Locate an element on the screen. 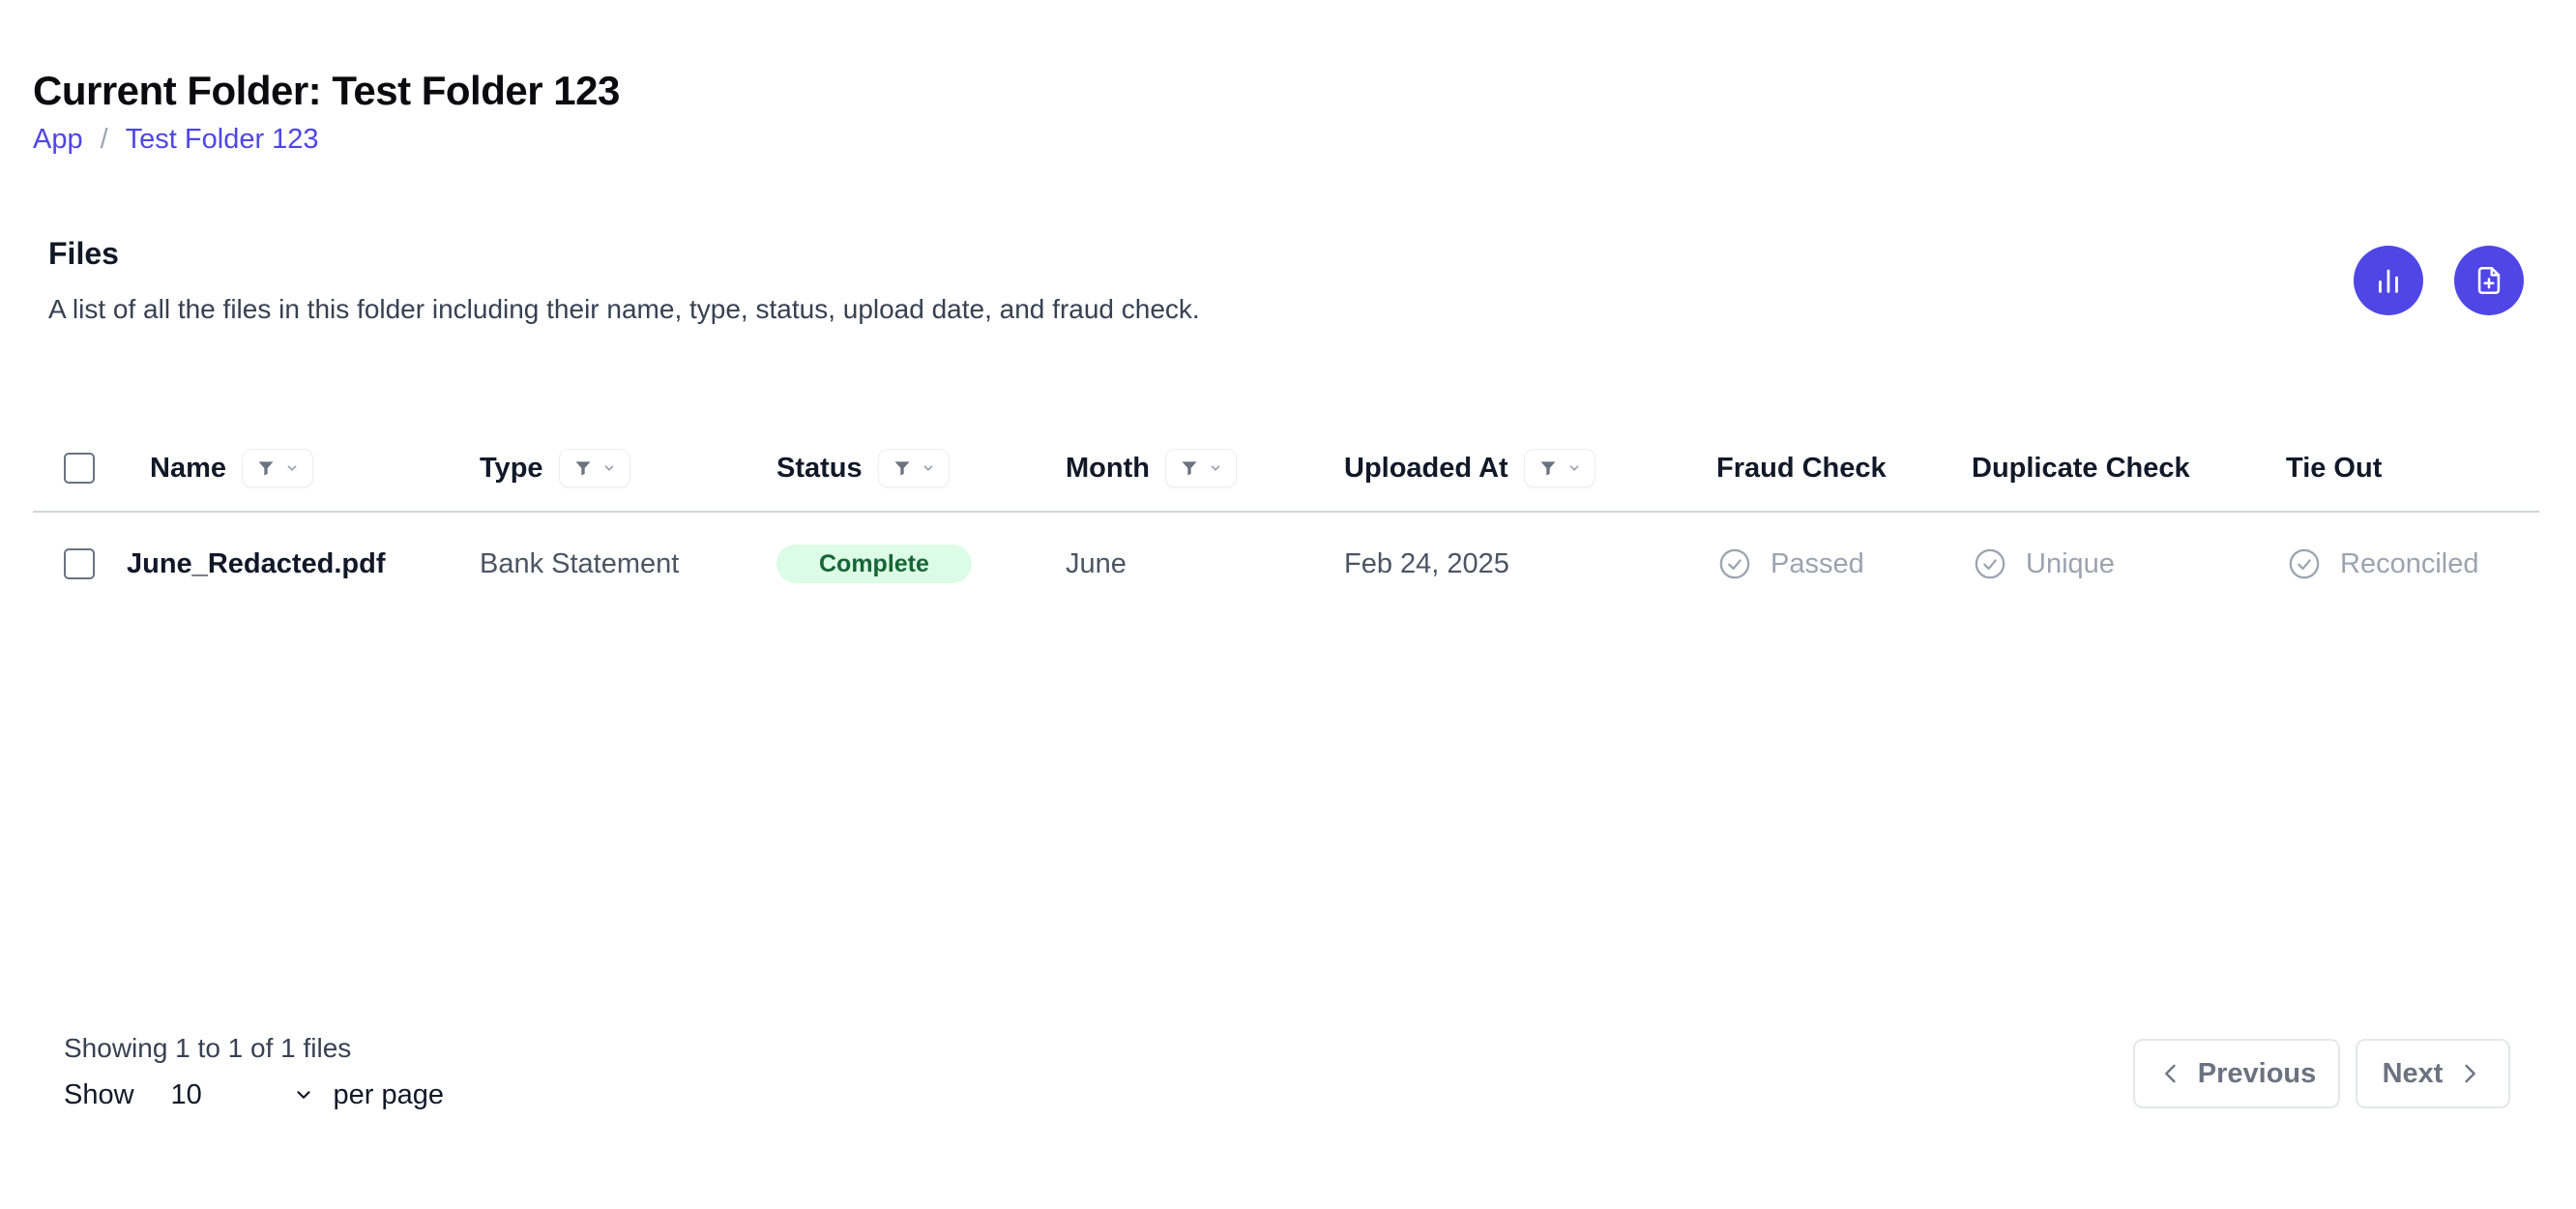  column-fraud-check-label: Fraud Check is located at coordinates (1801, 468).